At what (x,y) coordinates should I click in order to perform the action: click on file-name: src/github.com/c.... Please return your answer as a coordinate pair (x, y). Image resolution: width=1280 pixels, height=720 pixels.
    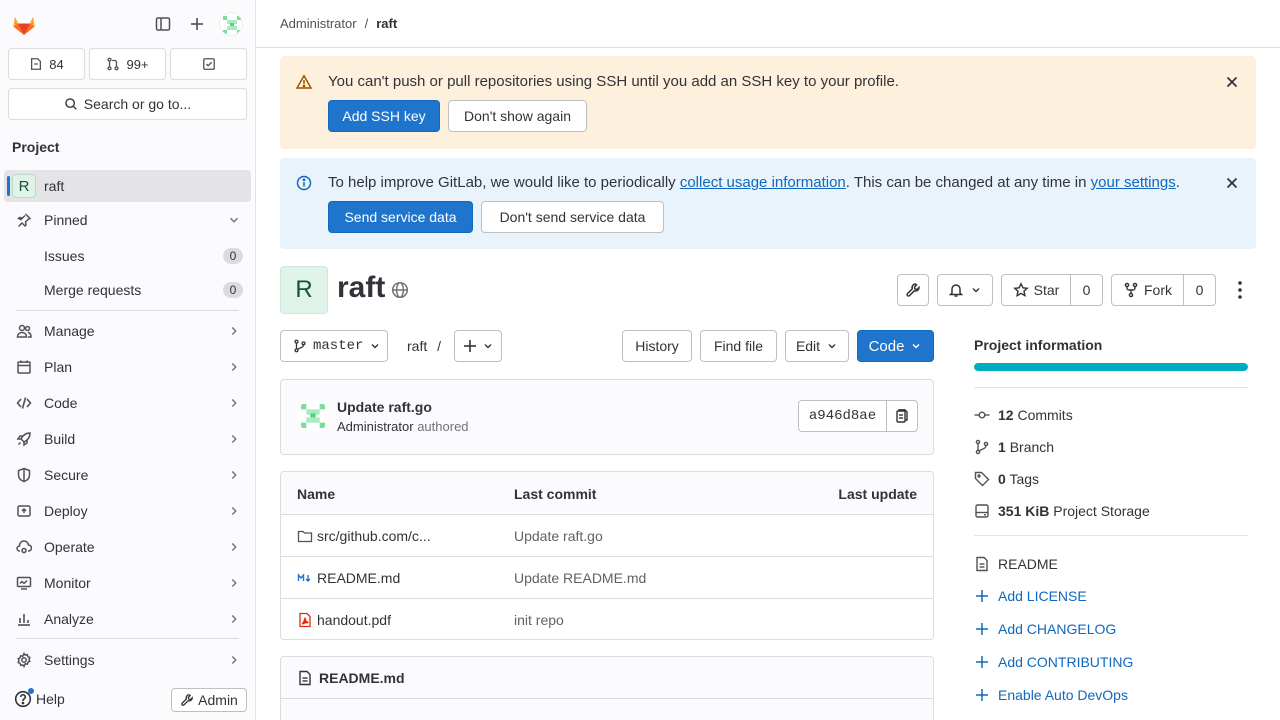
    Looking at the image, I should click on (374, 536).